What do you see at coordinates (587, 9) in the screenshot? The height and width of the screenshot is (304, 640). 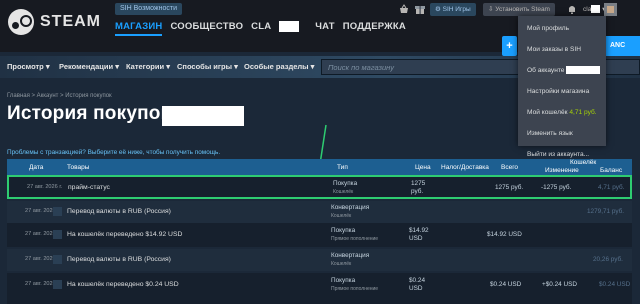 I see `account-name: cla` at bounding box center [587, 9].